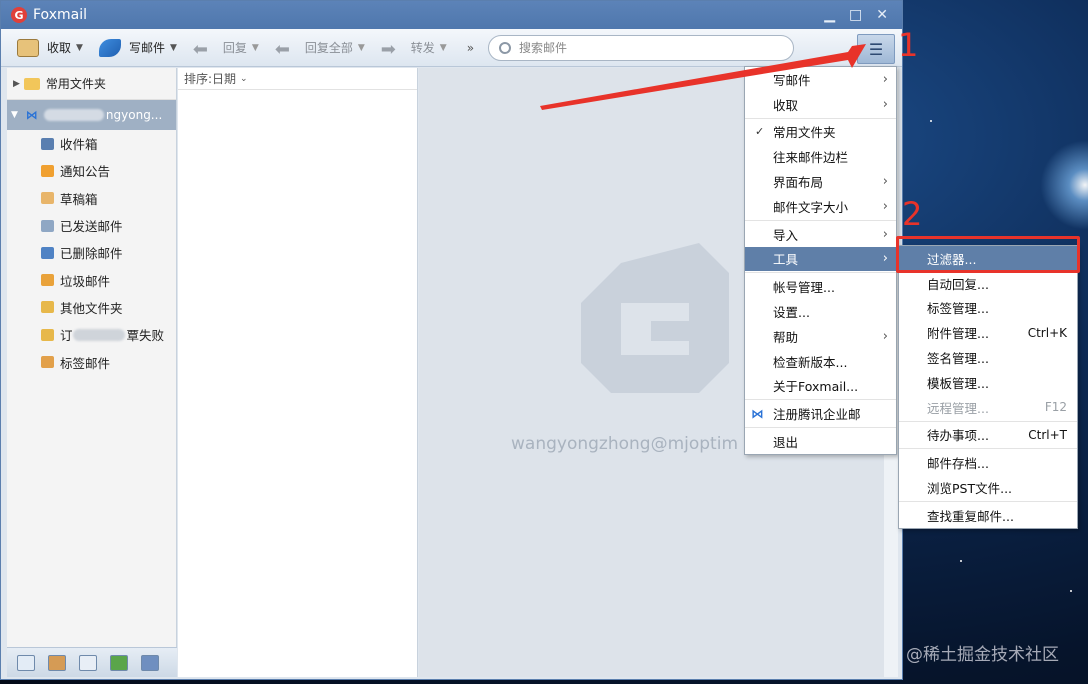 This screenshot has height=684, width=1088. Describe the element at coordinates (912, 214) in the screenshot. I see `annotation-step-2: 2` at that location.